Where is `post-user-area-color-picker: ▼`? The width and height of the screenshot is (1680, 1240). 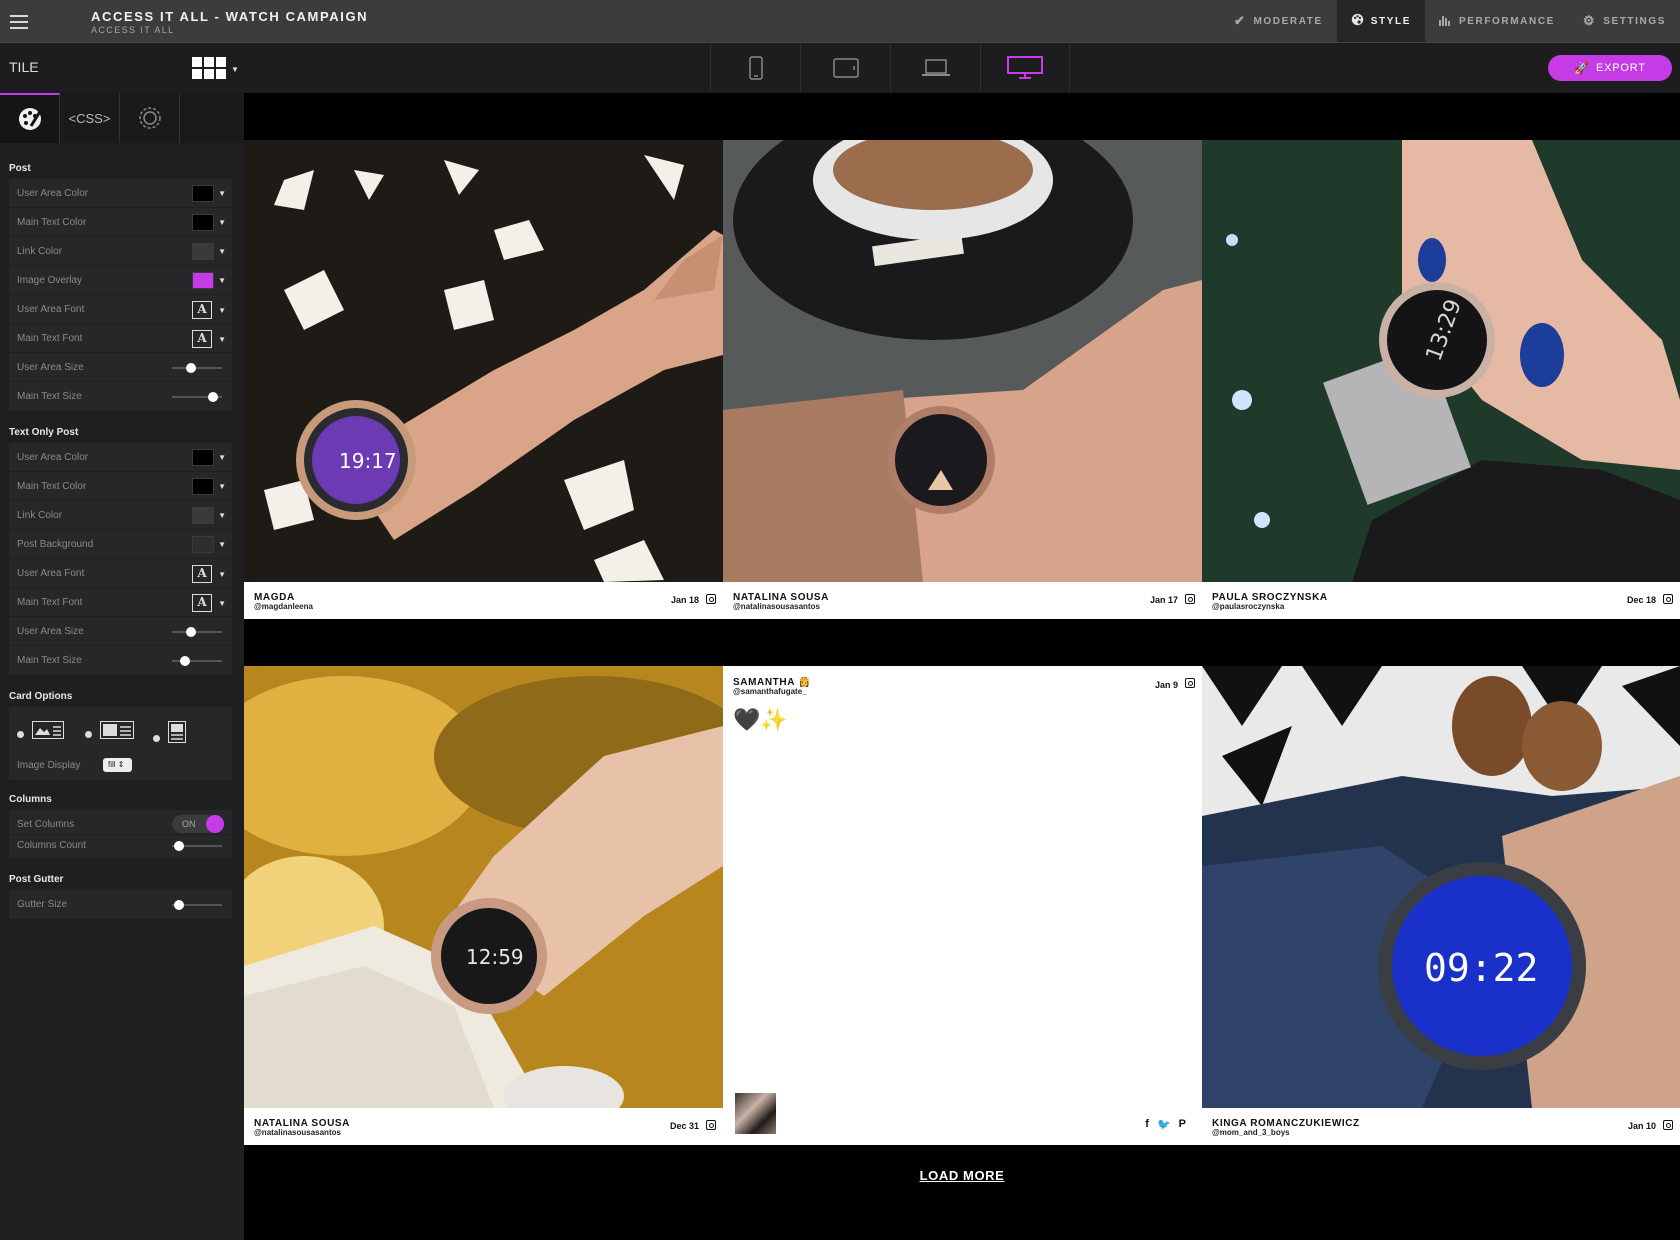
post-user-area-color-picker: ▼ is located at coordinates (209, 193).